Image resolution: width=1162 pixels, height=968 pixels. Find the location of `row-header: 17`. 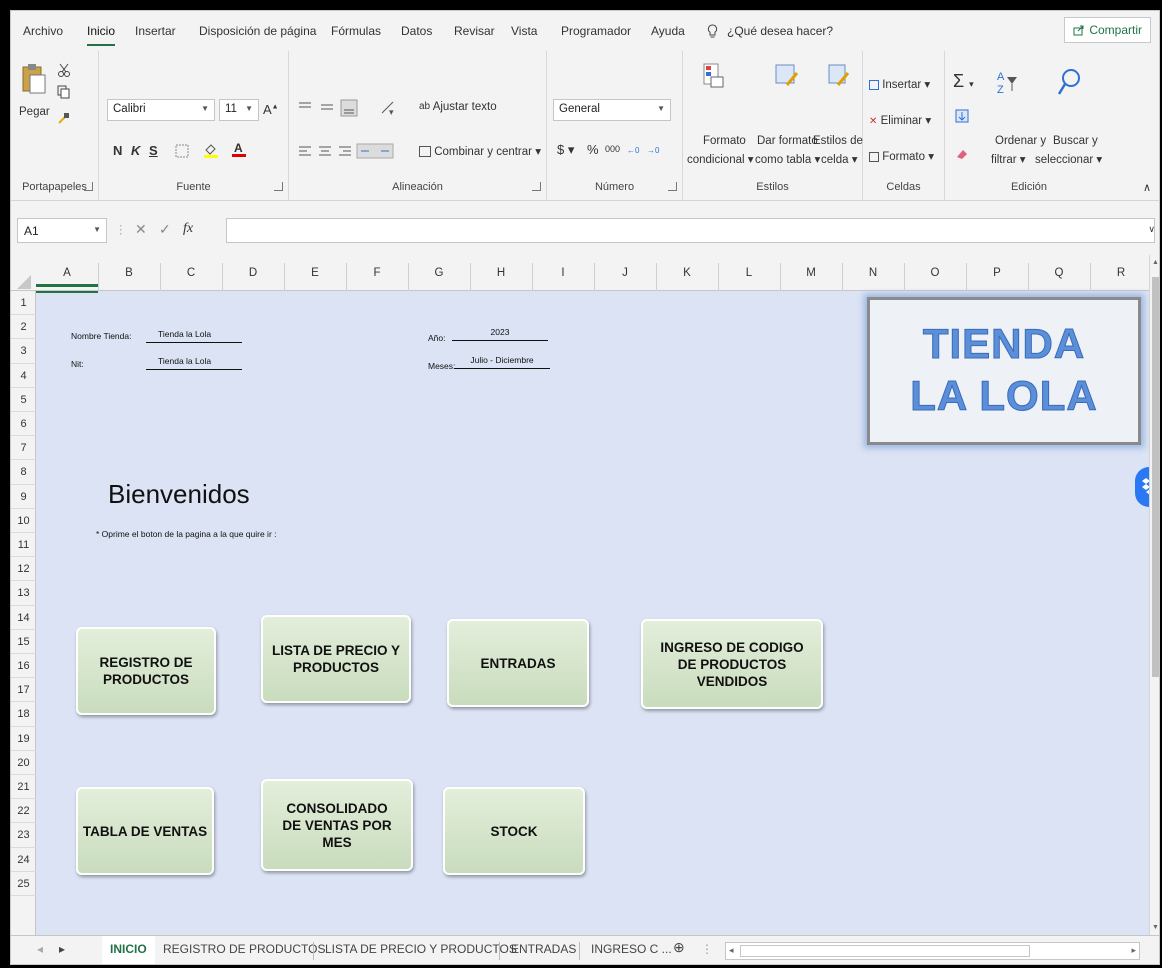

row-header: 17 is located at coordinates (23, 690).